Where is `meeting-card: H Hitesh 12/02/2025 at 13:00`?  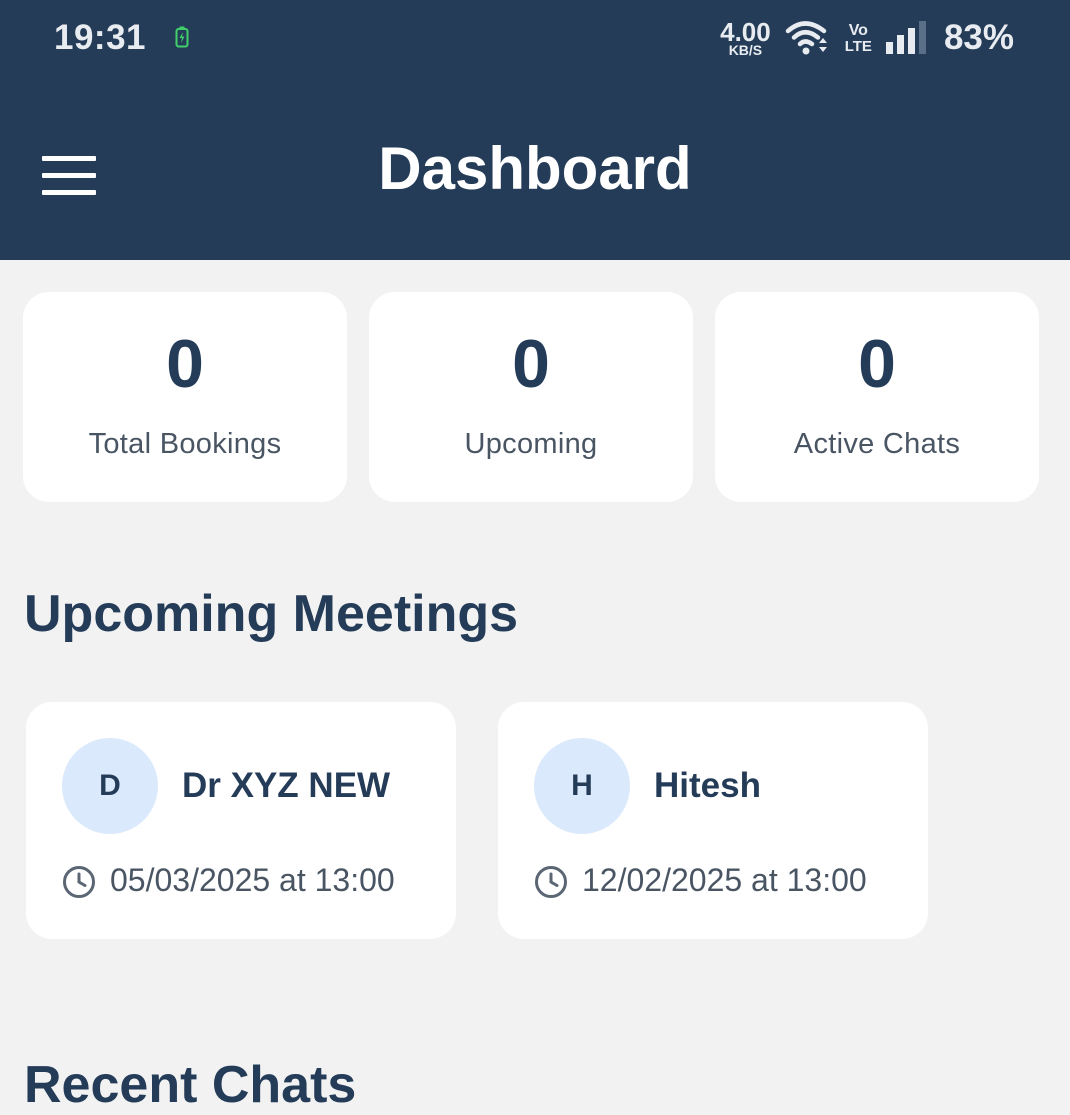 meeting-card: H Hitesh 12/02/2025 at 13:00 is located at coordinates (713, 820).